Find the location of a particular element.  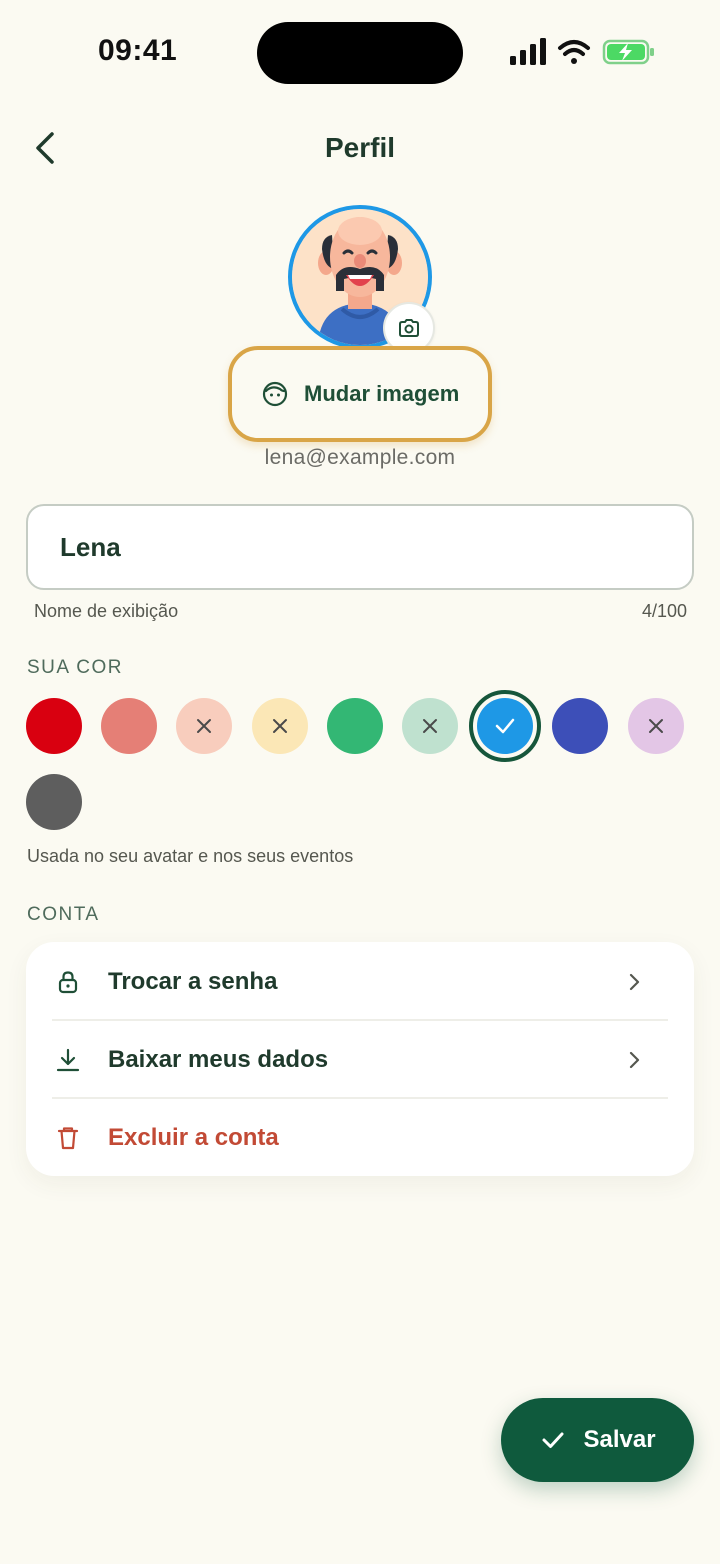

display-name-helper: Nome de exibição is located at coordinates (106, 611).